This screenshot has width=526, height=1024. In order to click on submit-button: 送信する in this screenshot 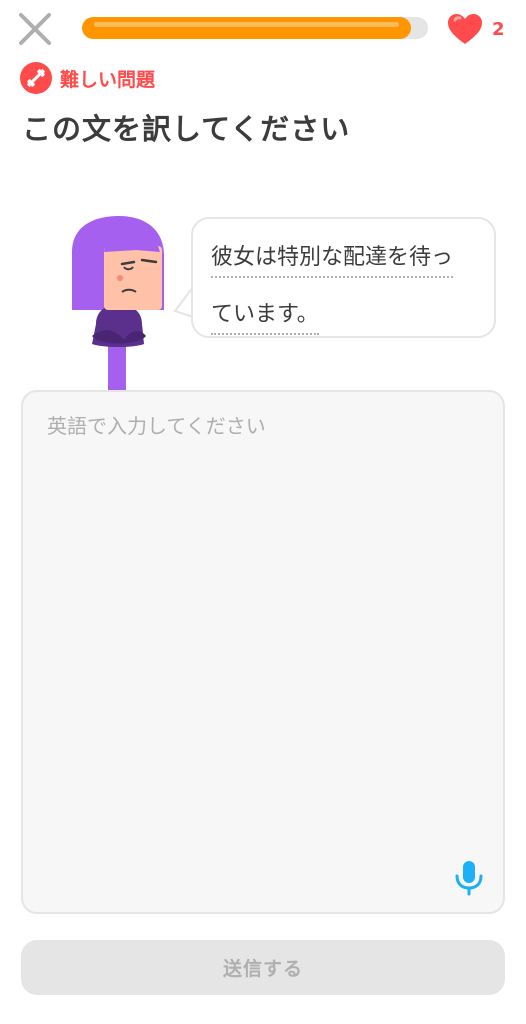, I will do `click(263, 967)`.